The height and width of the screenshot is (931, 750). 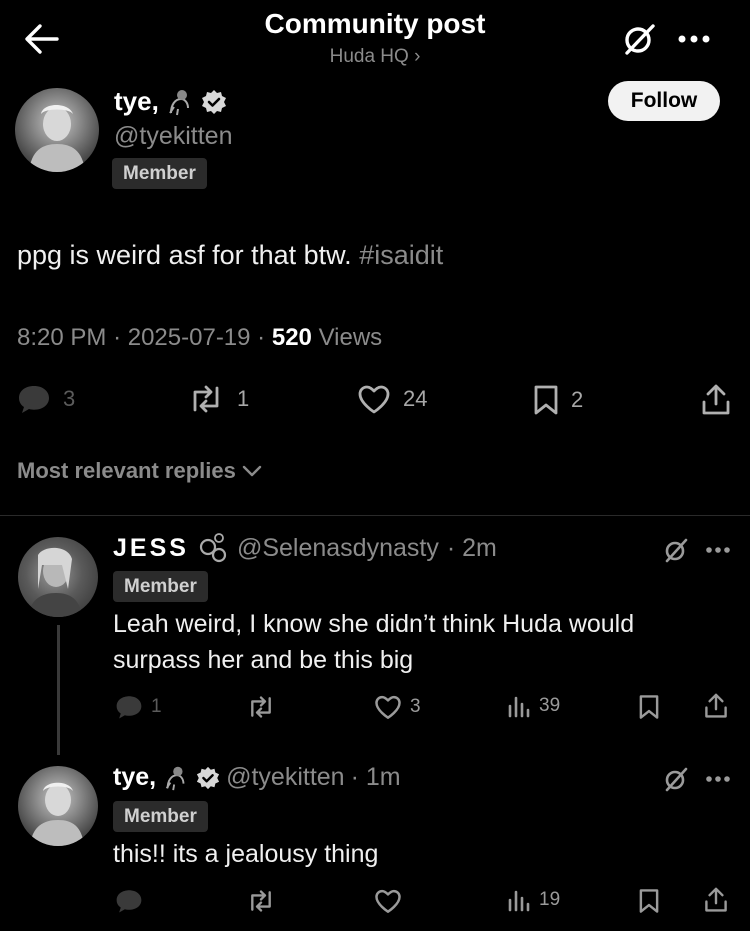 What do you see at coordinates (415, 706) in the screenshot?
I see `like-count: 3` at bounding box center [415, 706].